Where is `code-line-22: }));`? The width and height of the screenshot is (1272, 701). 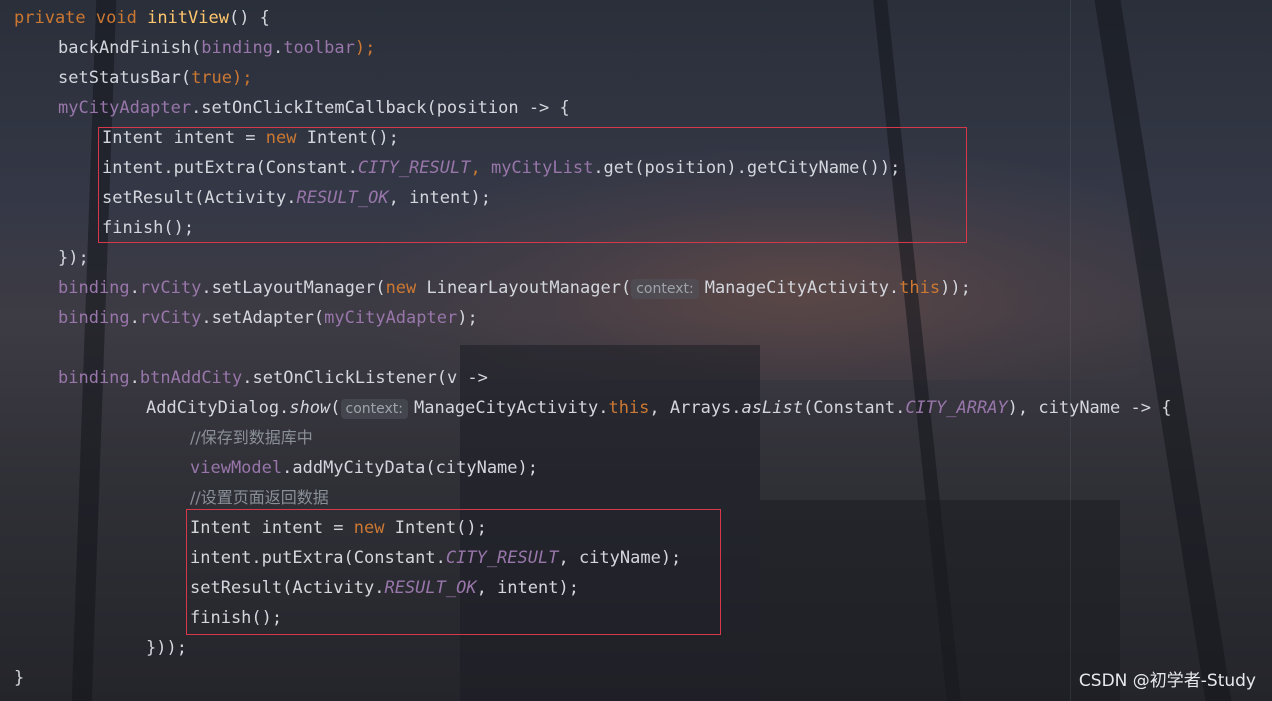 code-line-22: })); is located at coordinates (166, 648).